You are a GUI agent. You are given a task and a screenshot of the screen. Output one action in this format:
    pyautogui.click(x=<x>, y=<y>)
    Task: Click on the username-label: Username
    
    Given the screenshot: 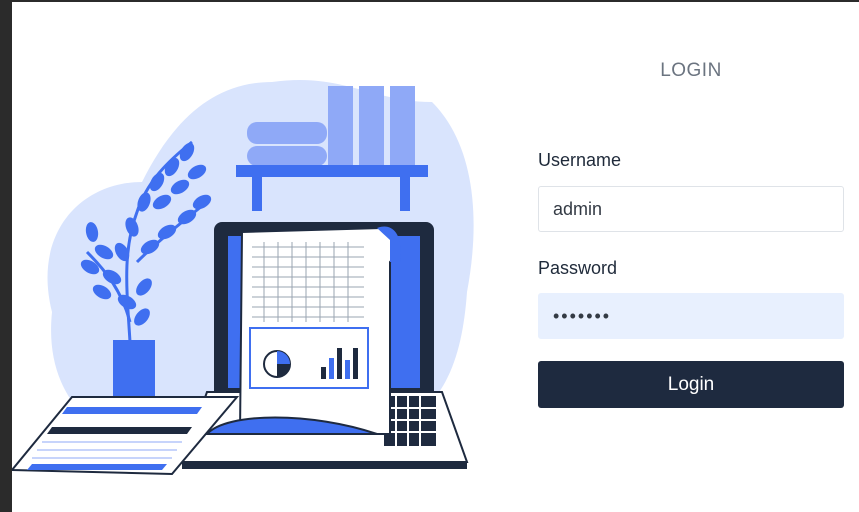 What is the action you would take?
    pyautogui.click(x=580, y=160)
    